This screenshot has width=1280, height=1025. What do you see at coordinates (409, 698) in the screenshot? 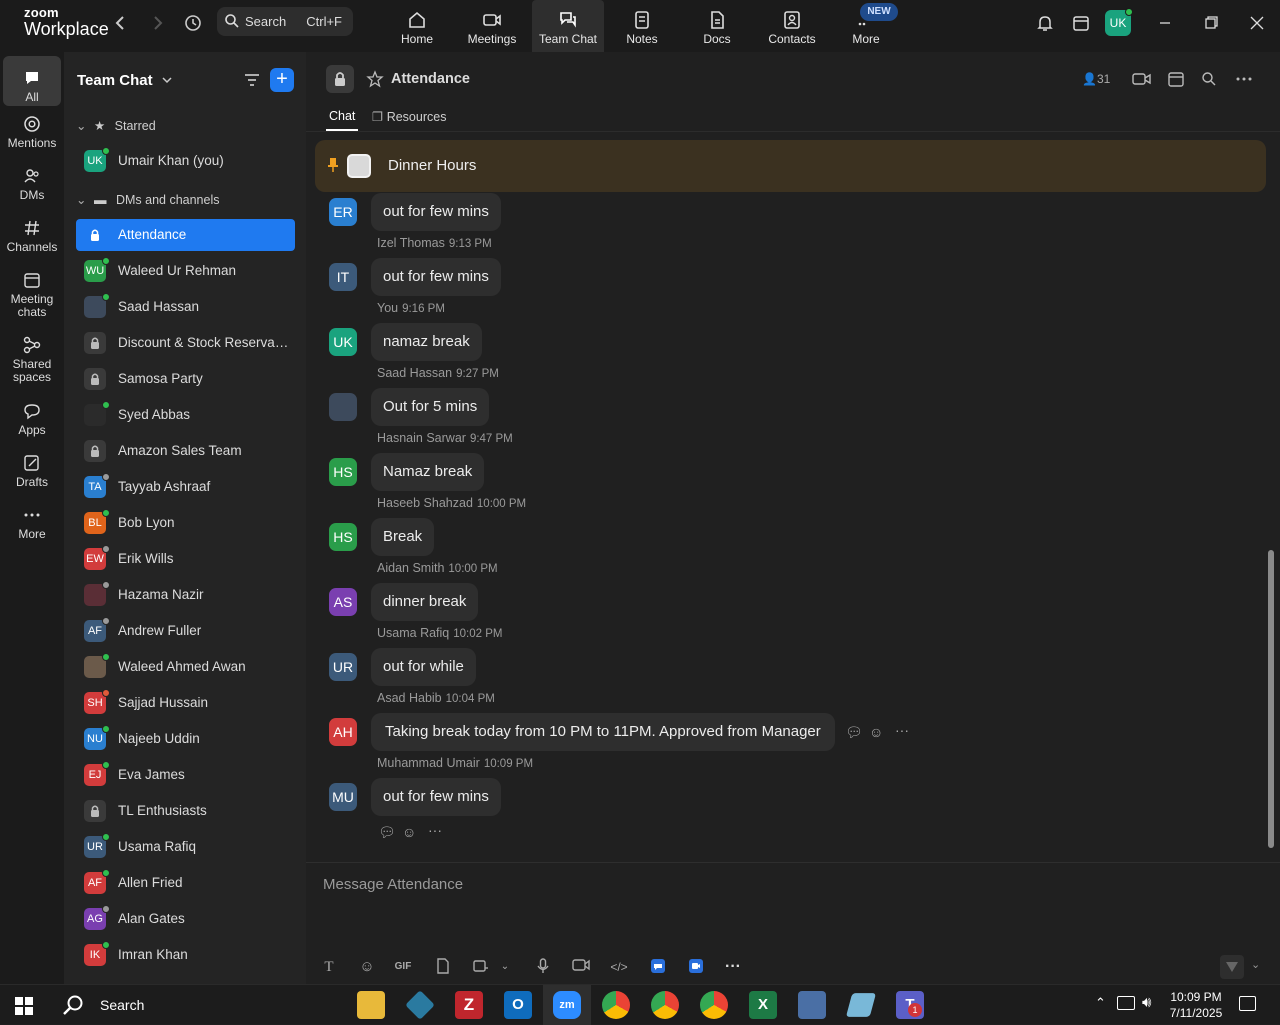
I see `sender-name: Asad Habib` at bounding box center [409, 698].